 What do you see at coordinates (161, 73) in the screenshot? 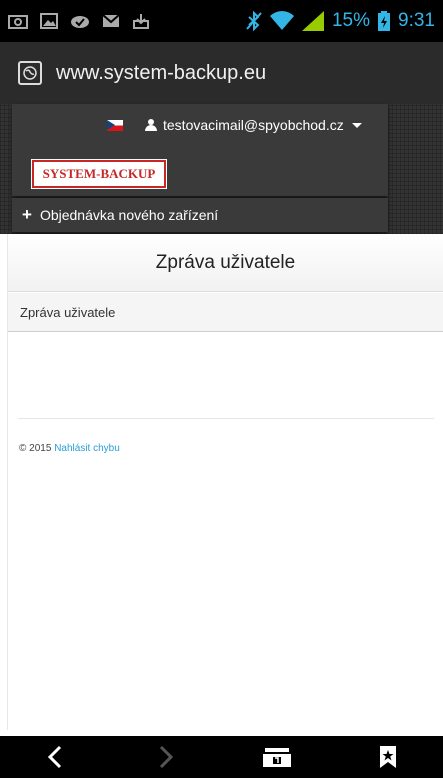
I see `url-text: www.system-backup.eu` at bounding box center [161, 73].